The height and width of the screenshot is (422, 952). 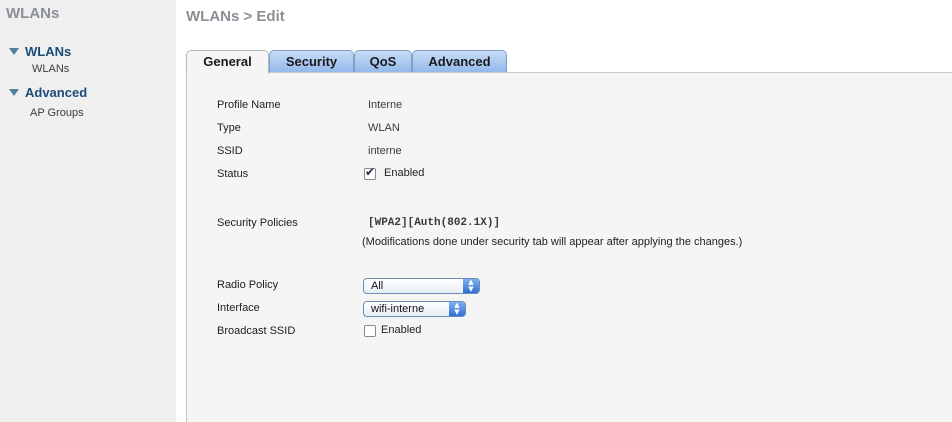 What do you see at coordinates (57, 113) in the screenshot?
I see `sidebar-item-ap-groups: AP Groups` at bounding box center [57, 113].